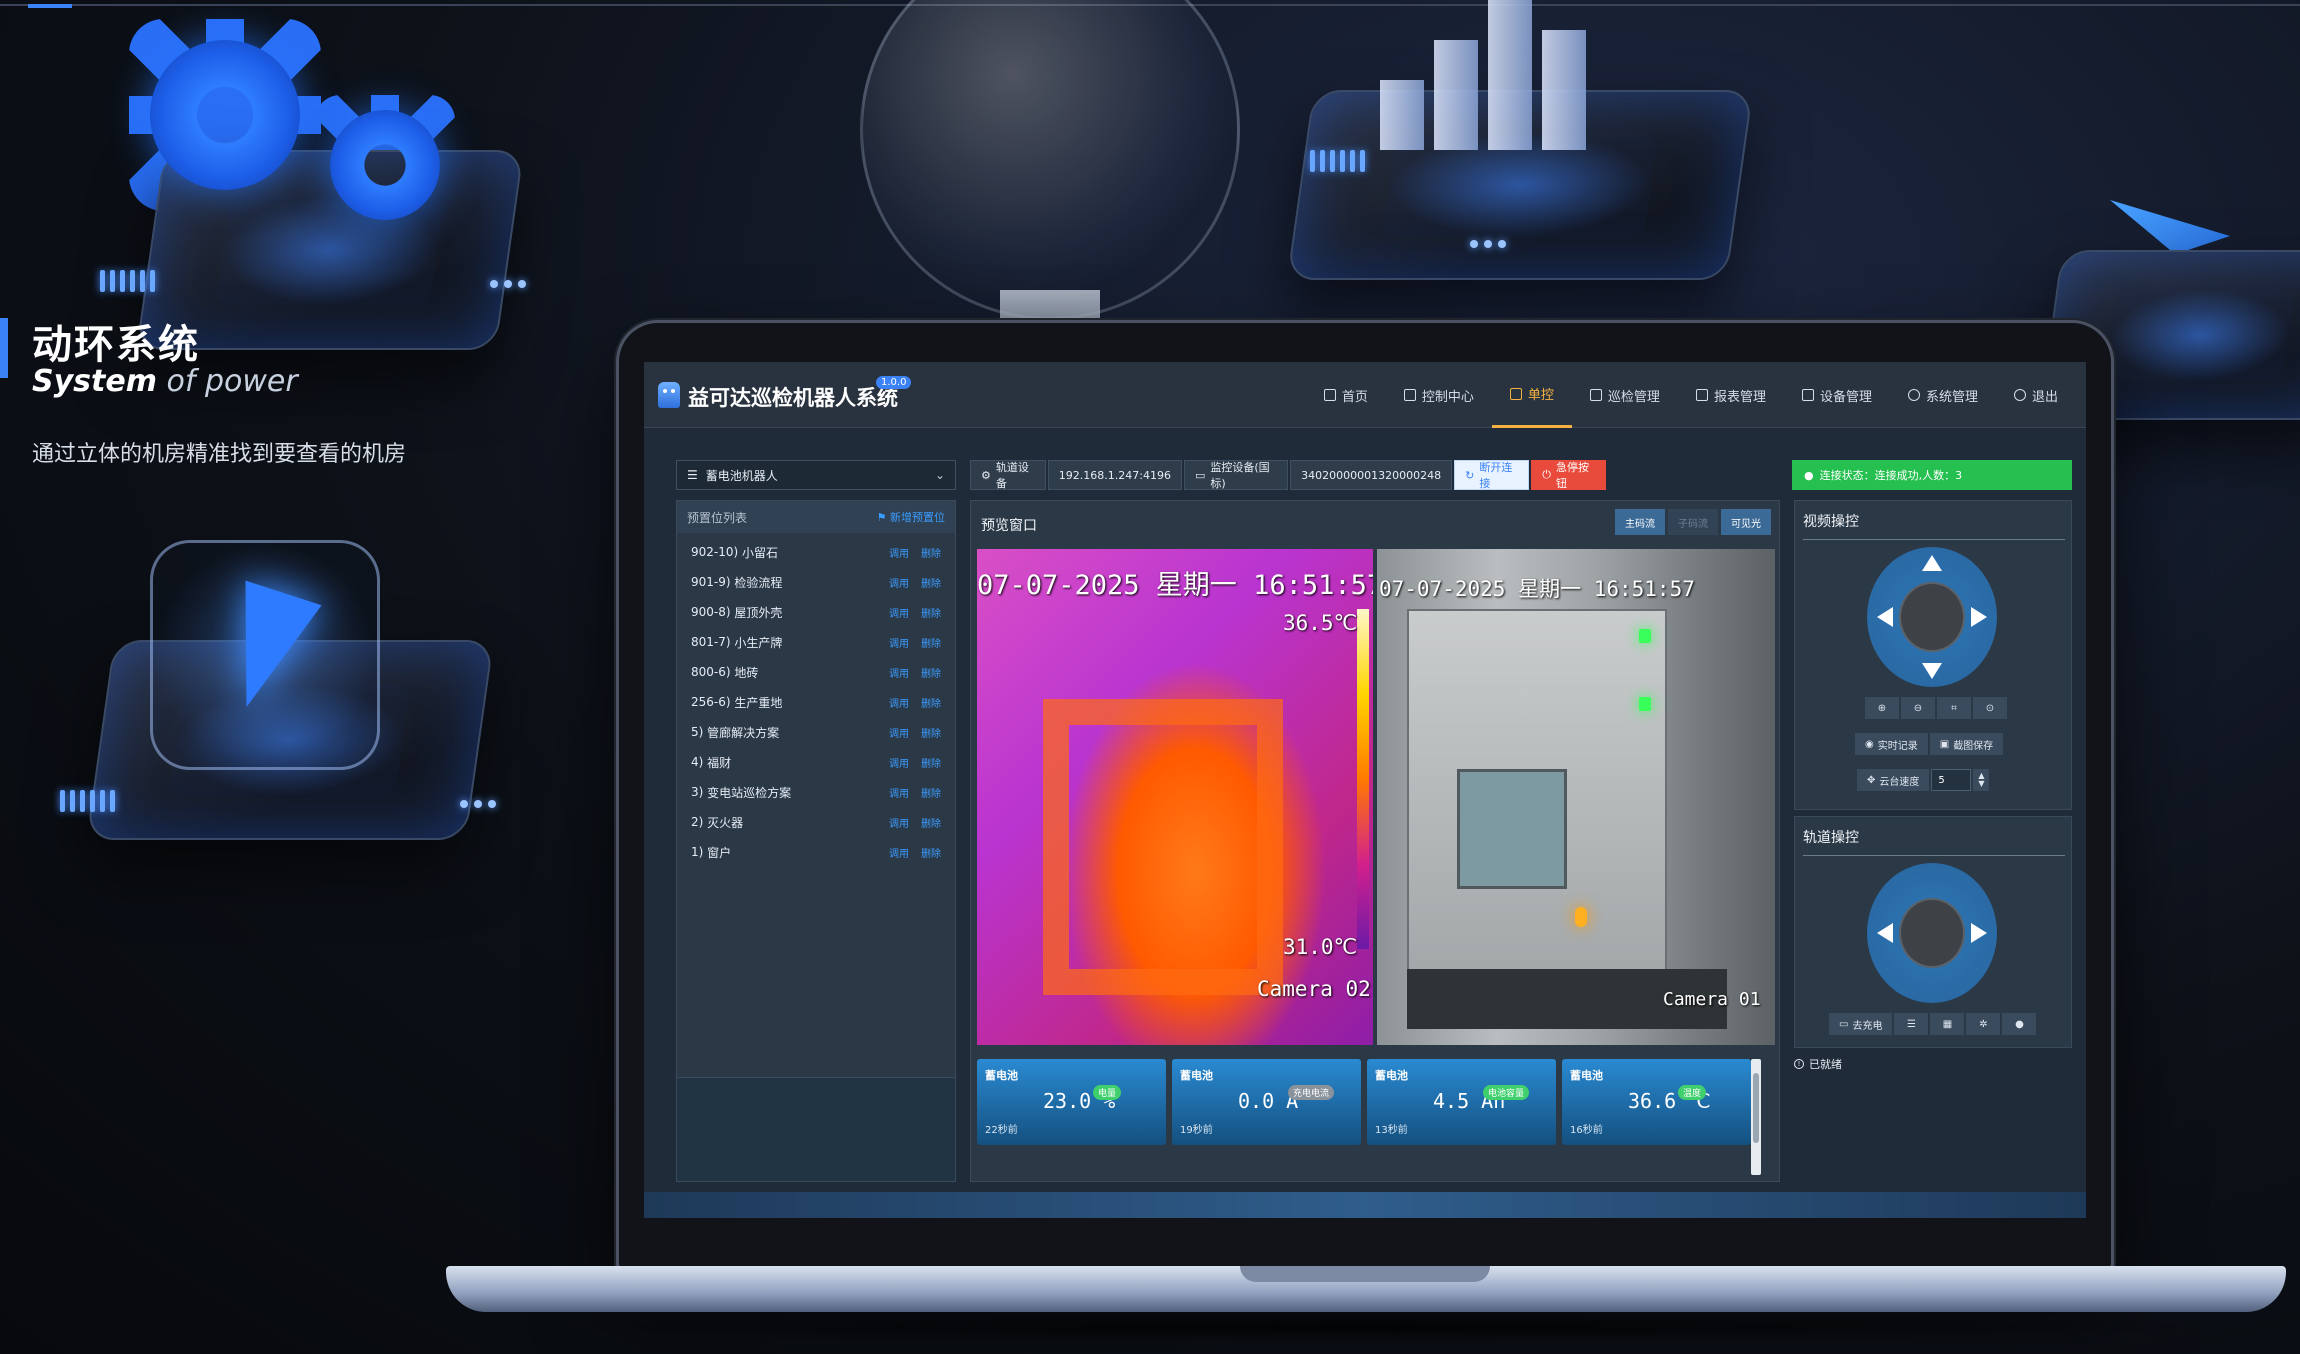 This screenshot has width=2300, height=1354. Describe the element at coordinates (1932, 563) in the screenshot. I see `arrow-up-icon` at that location.